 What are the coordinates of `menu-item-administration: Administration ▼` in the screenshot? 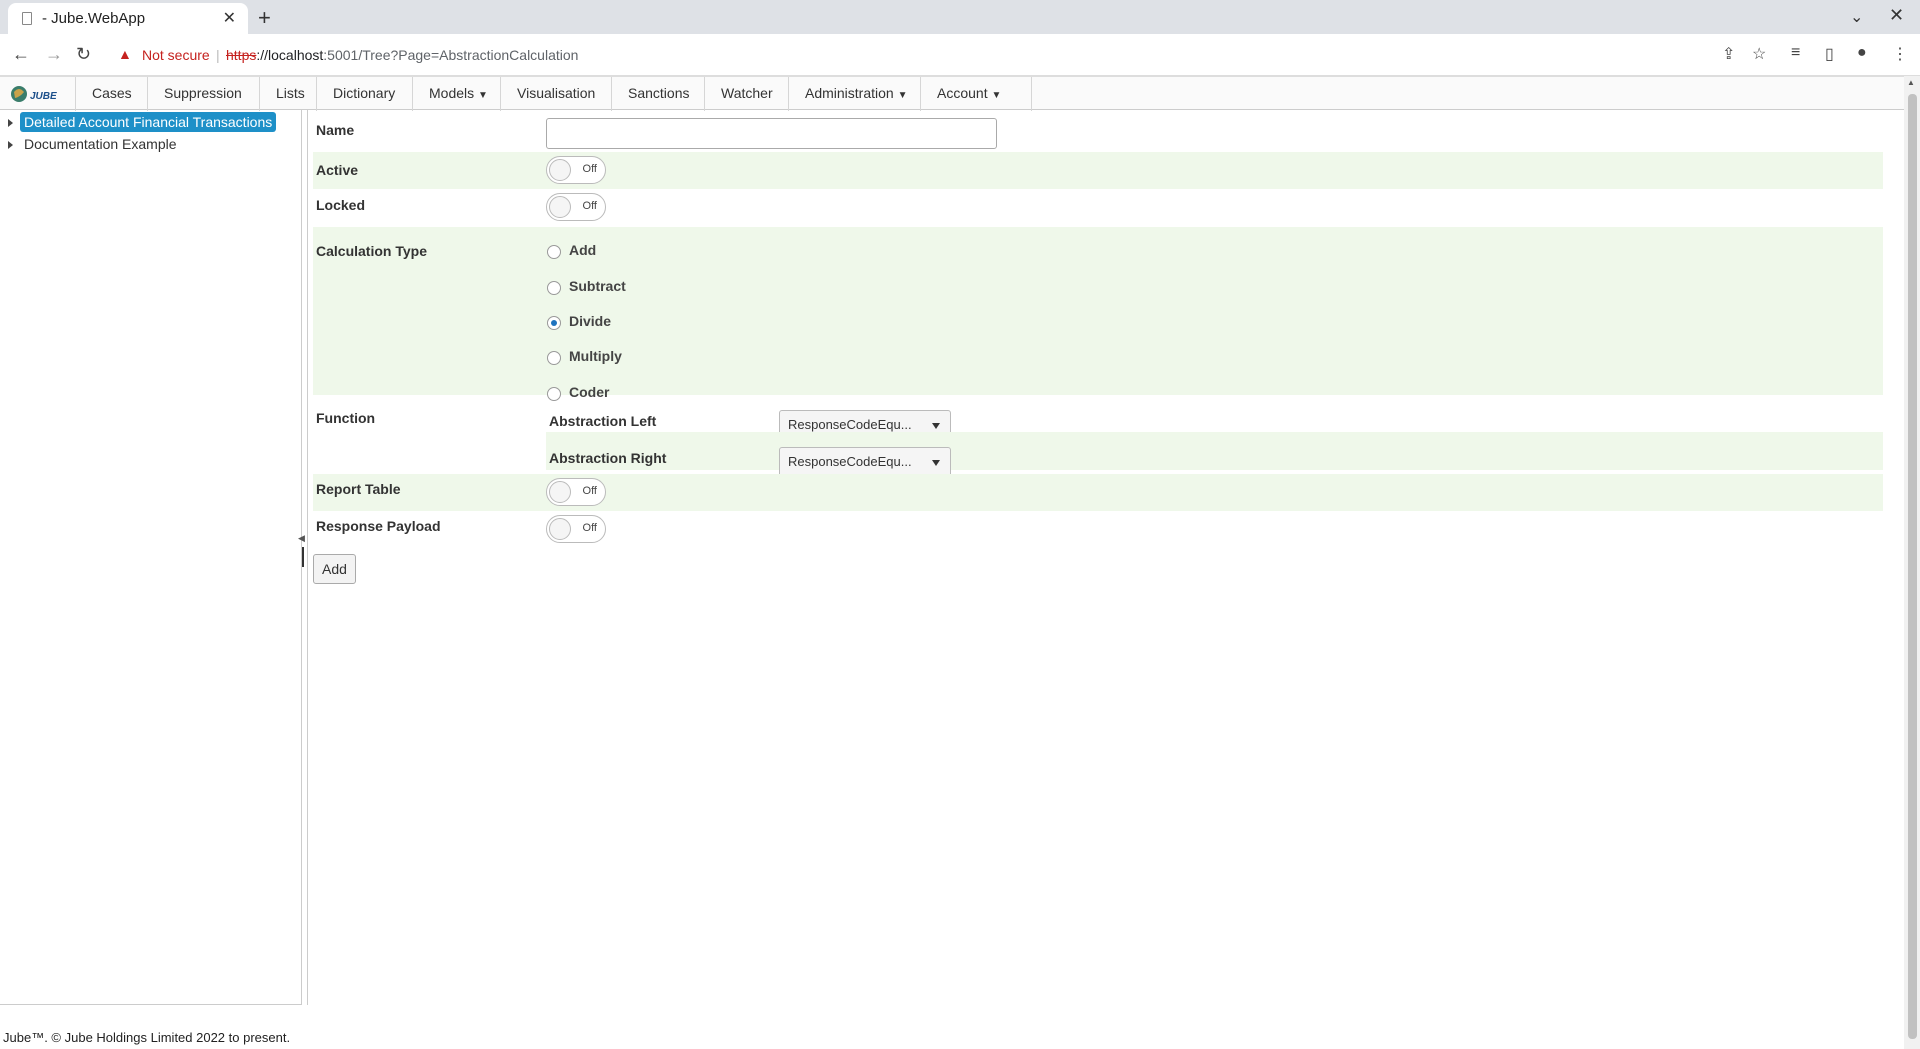 It's located at (862, 94).